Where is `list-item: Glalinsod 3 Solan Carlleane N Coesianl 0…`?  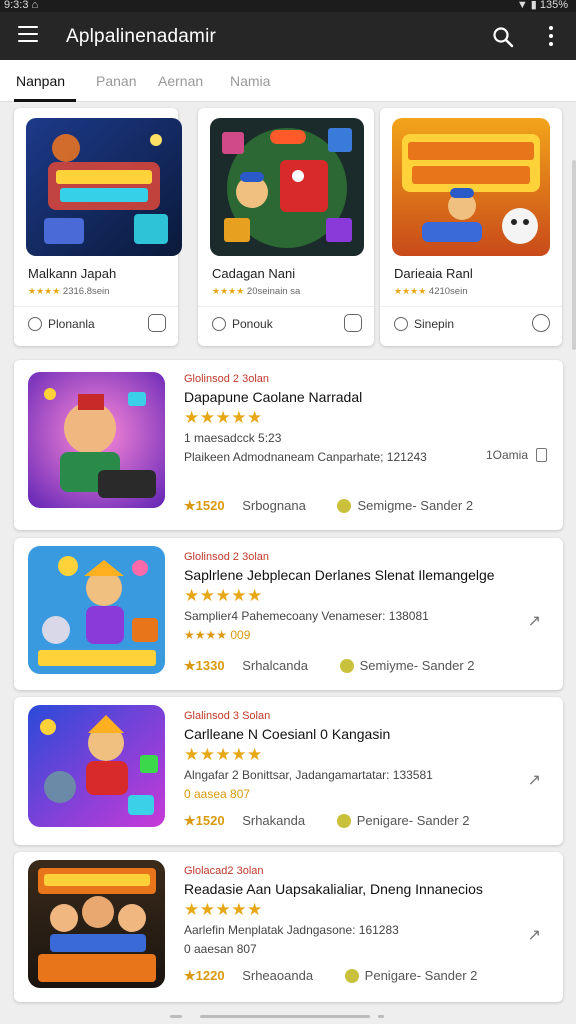
list-item: Glalinsod 3 Solan Carlleane N Coesianl 0… is located at coordinates (288, 771).